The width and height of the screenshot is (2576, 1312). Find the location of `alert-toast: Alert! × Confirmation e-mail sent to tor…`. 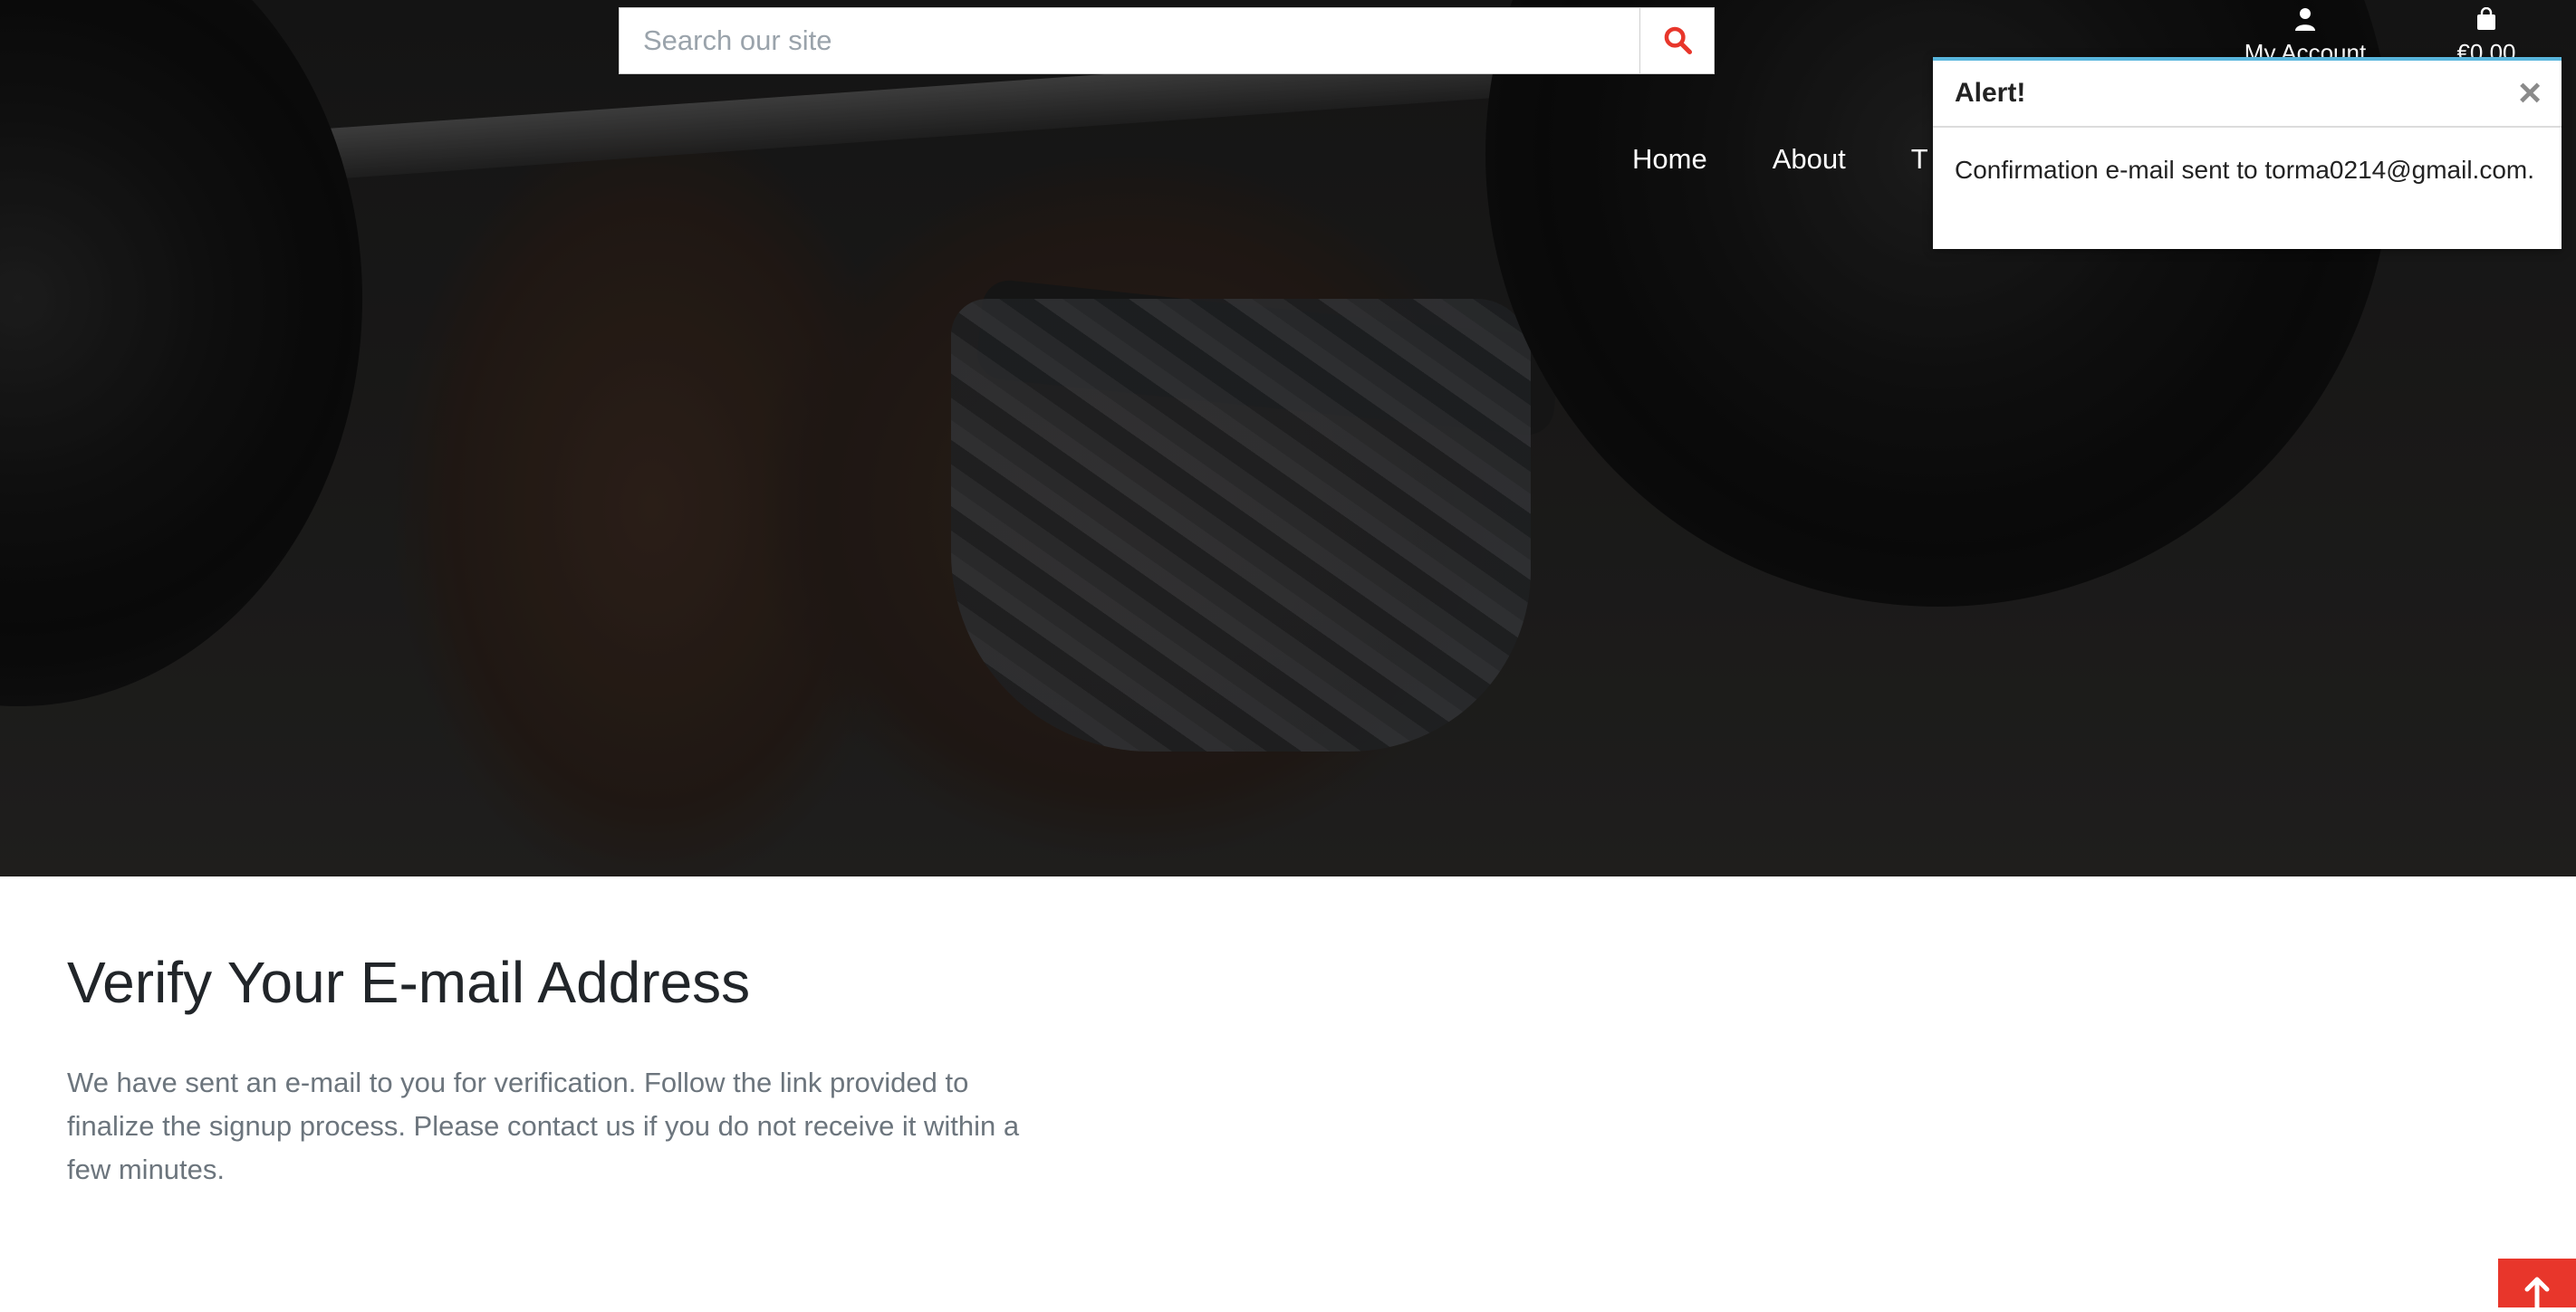

alert-toast: Alert! × Confirmation e-mail sent to tor… is located at coordinates (2247, 153).